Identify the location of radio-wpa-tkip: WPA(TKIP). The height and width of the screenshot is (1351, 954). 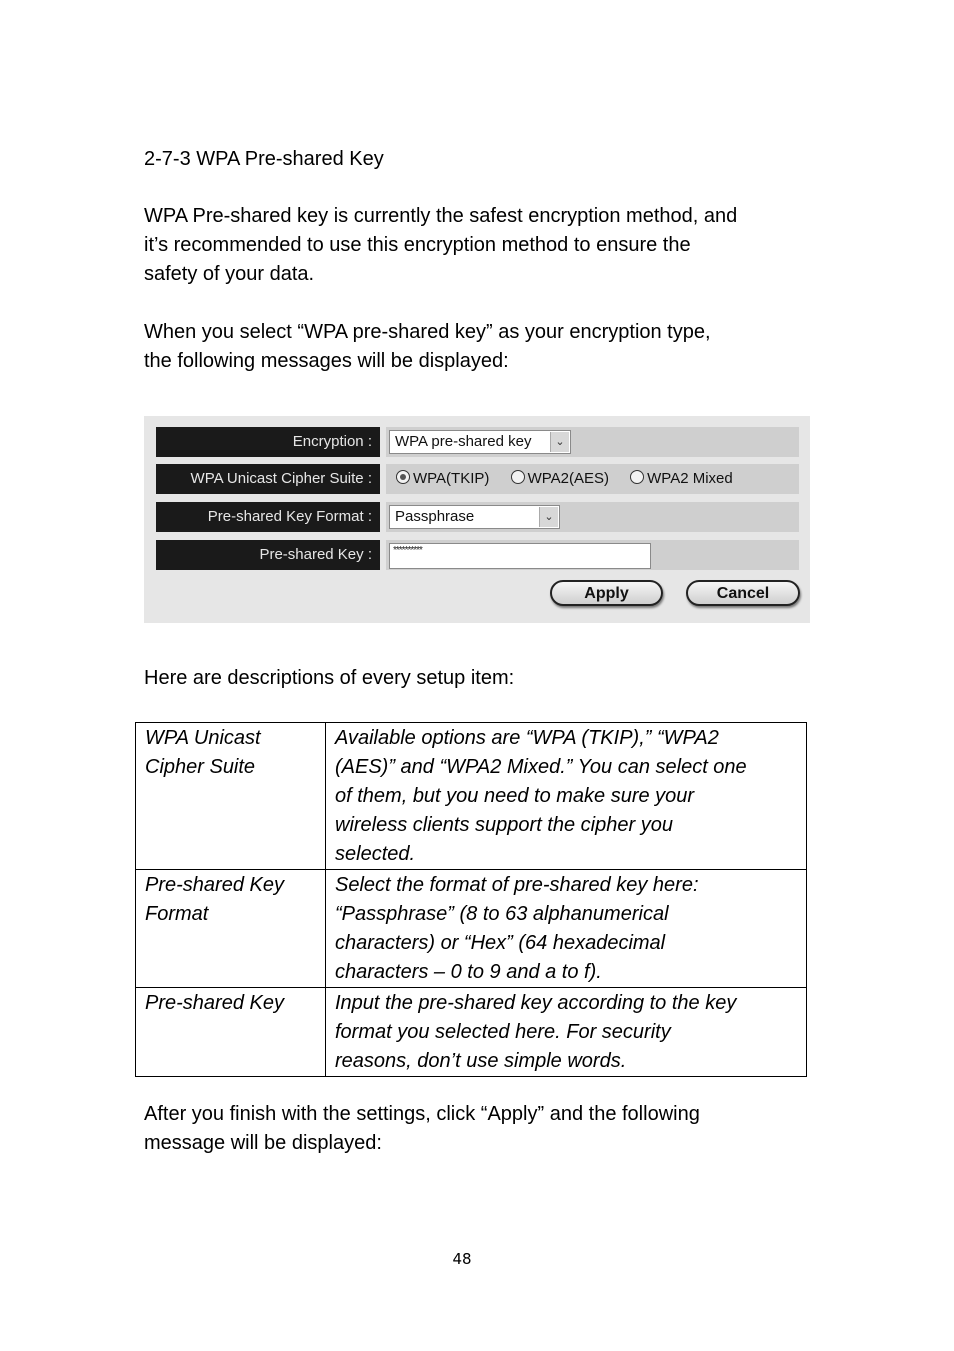
(442, 479).